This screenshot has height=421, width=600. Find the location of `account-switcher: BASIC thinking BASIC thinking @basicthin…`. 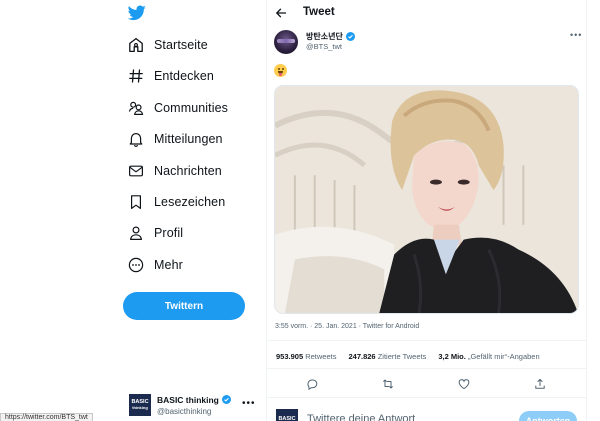

account-switcher: BASIC thinking BASIC thinking @basicthin… is located at coordinates (194, 405).